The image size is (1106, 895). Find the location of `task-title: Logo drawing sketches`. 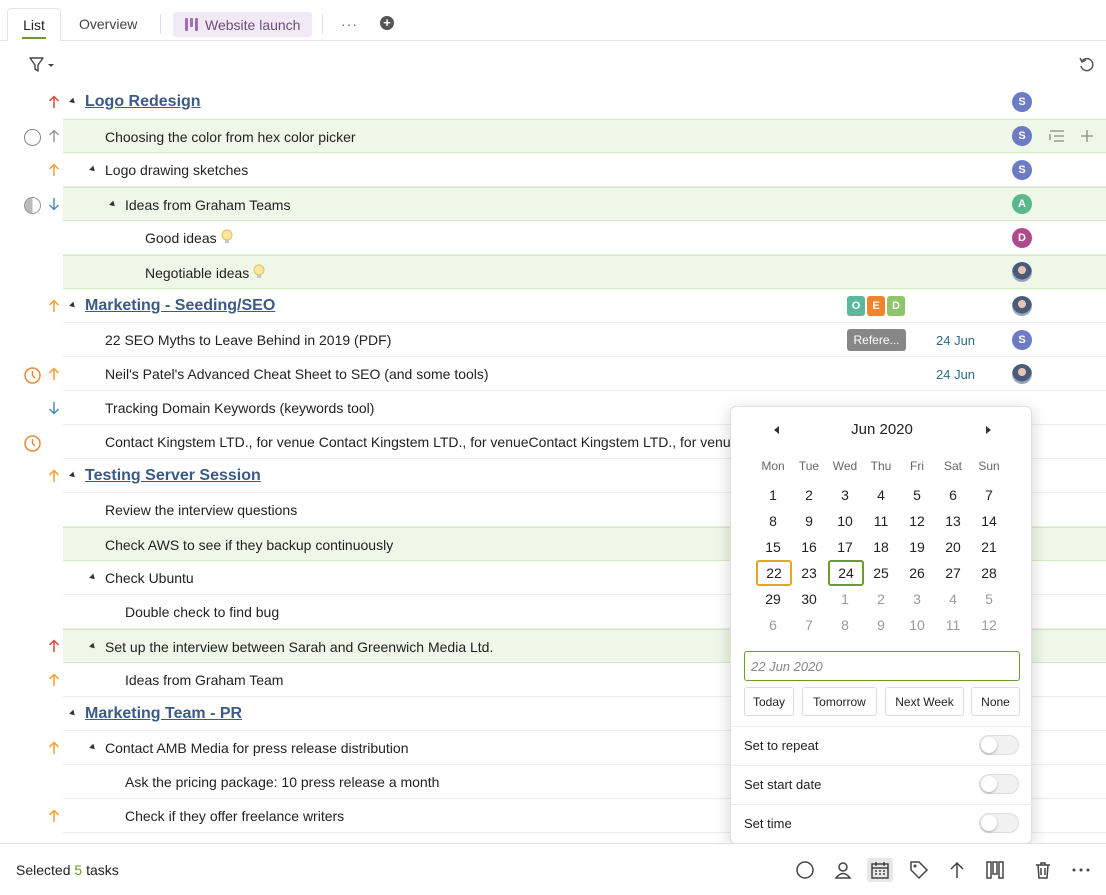

task-title: Logo drawing sketches is located at coordinates (176, 170).